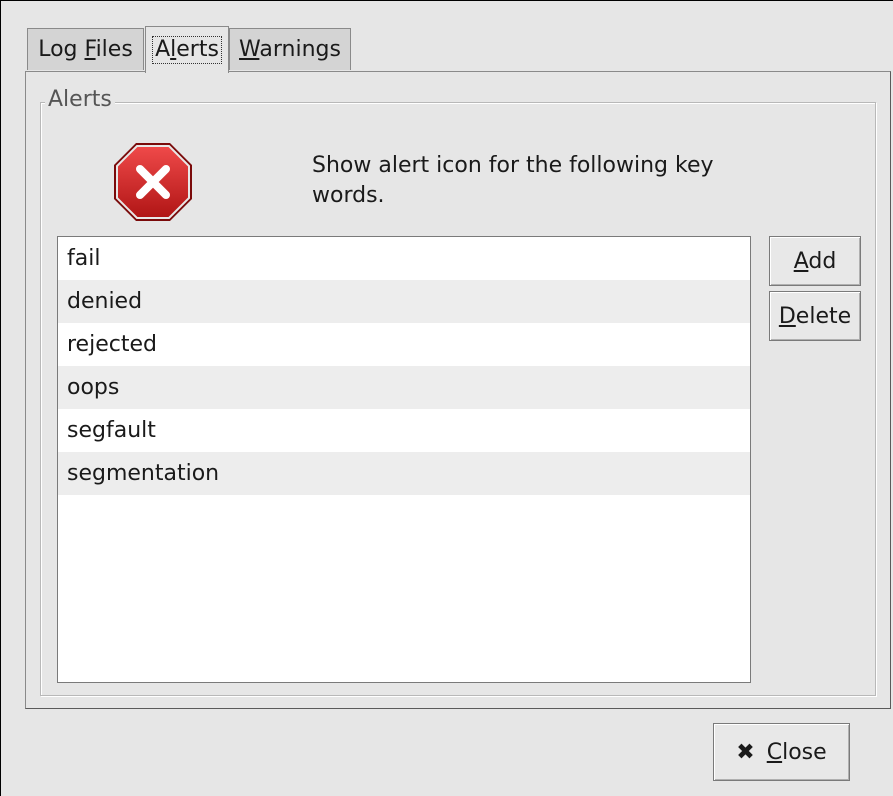 This screenshot has height=796, width=893. What do you see at coordinates (404, 344) in the screenshot?
I see `list-item: rejected` at bounding box center [404, 344].